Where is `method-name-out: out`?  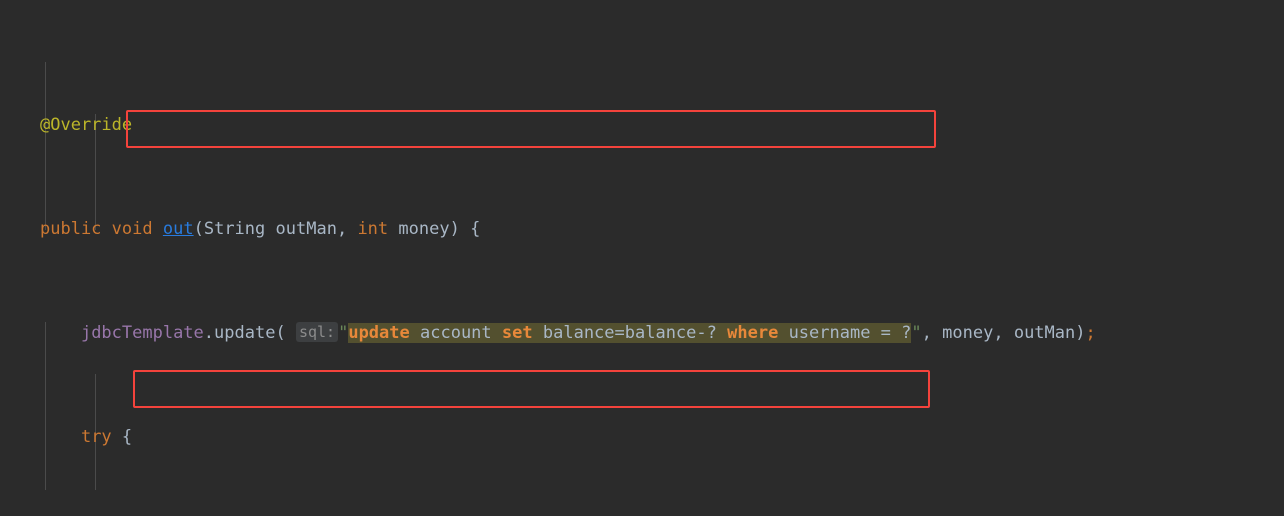 method-name-out: out is located at coordinates (178, 229).